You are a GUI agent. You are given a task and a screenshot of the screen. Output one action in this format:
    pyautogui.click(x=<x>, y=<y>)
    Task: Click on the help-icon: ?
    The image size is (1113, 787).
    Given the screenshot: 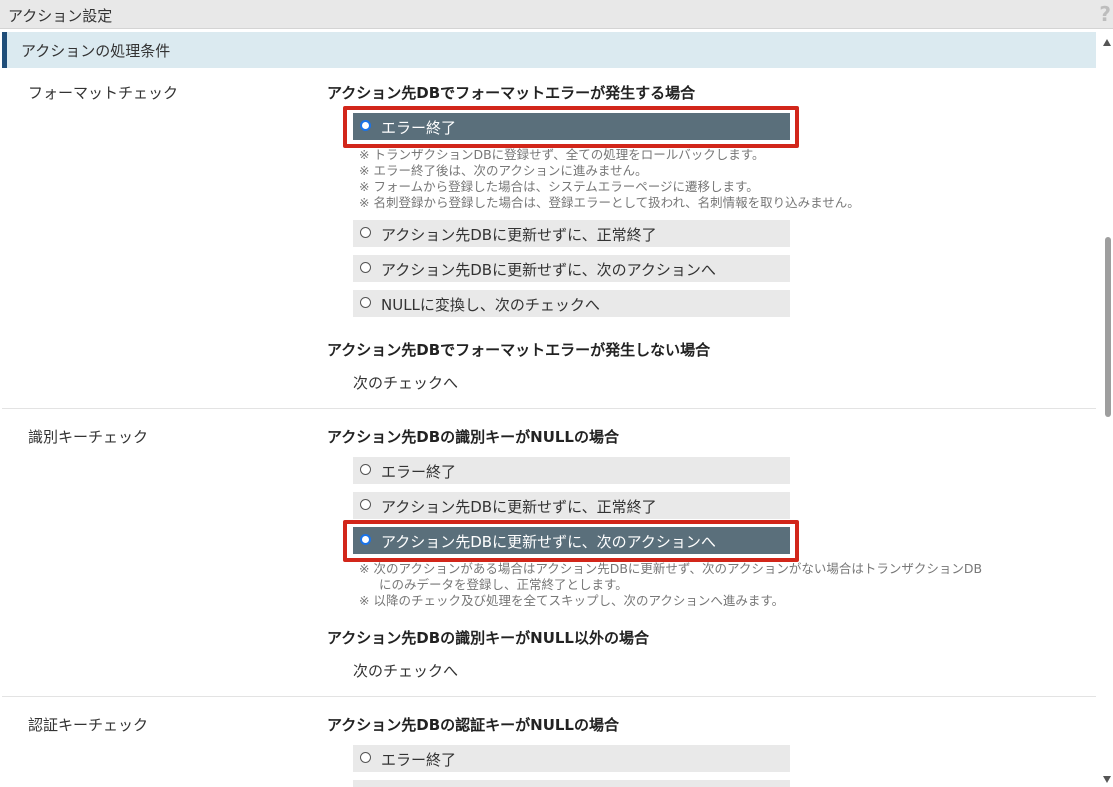 What is the action you would take?
    pyautogui.click(x=1105, y=14)
    